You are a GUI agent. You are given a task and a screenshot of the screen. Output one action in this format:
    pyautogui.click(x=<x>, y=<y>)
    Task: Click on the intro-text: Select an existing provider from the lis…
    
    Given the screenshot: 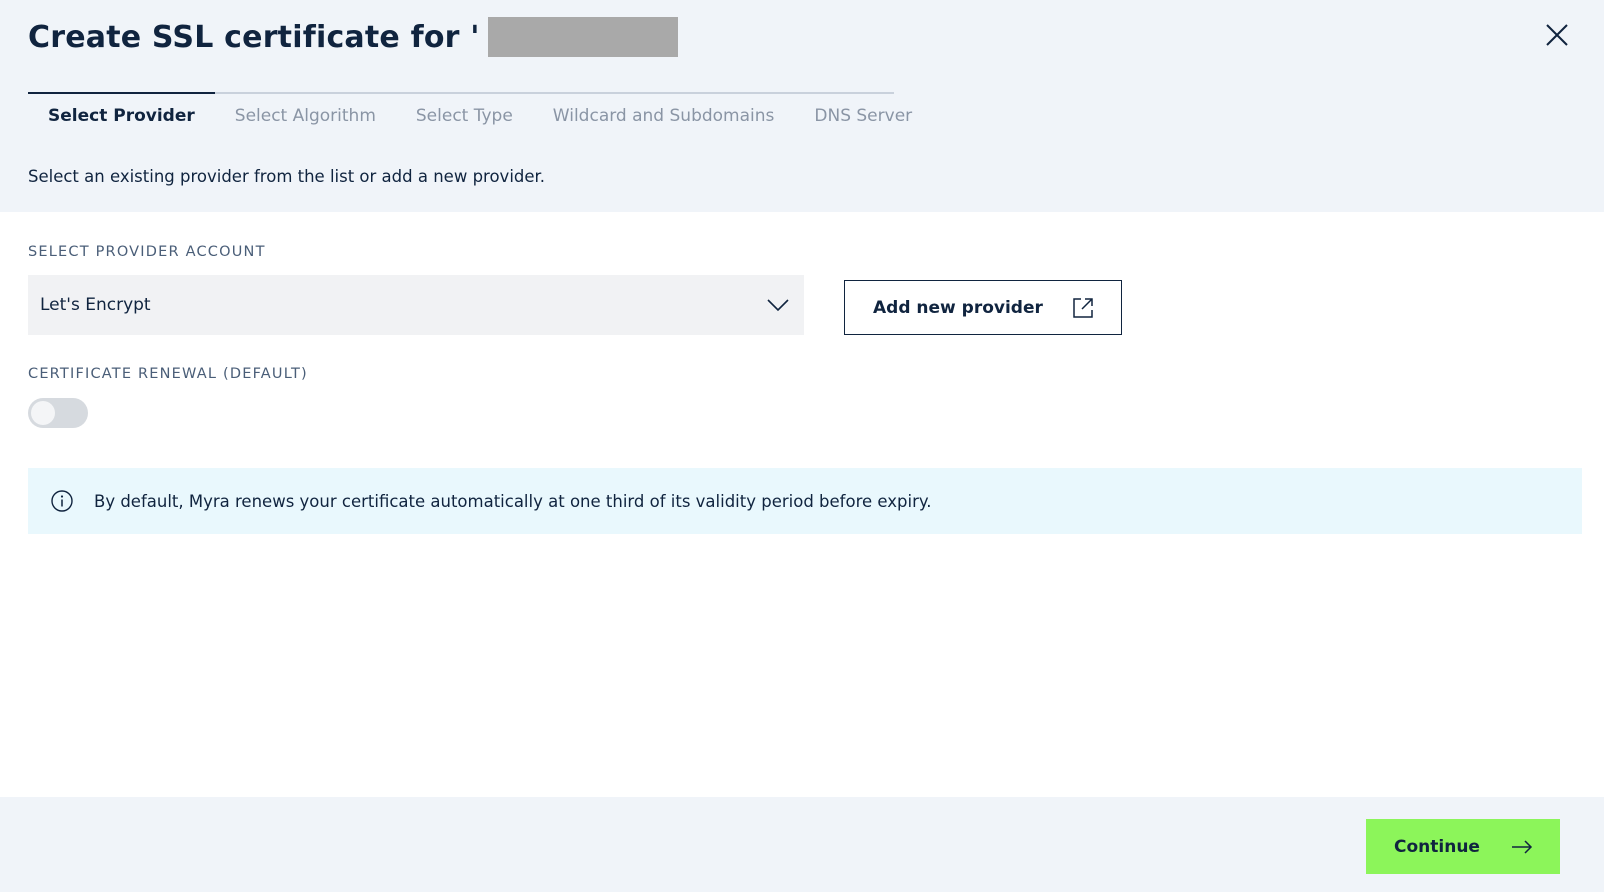 What is the action you would take?
    pyautogui.click(x=287, y=176)
    